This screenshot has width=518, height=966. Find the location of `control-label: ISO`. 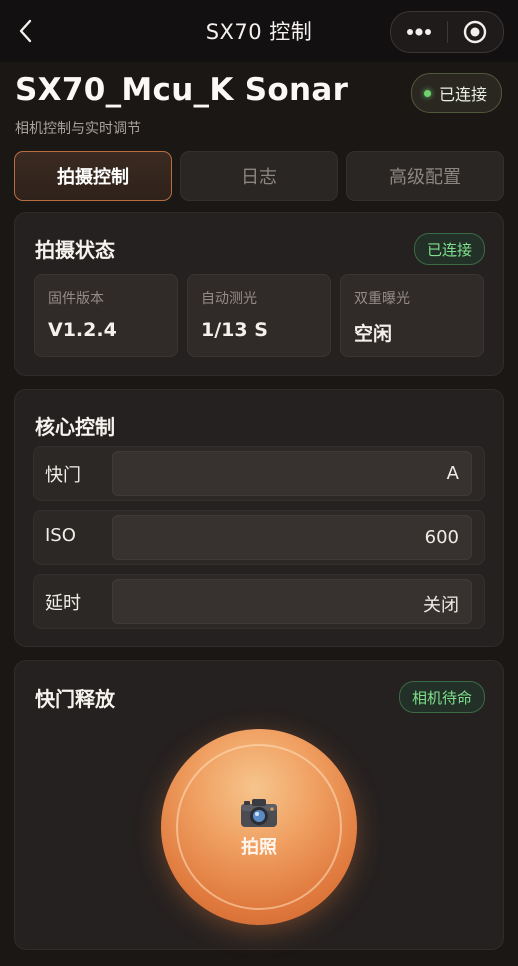

control-label: ISO is located at coordinates (60, 535).